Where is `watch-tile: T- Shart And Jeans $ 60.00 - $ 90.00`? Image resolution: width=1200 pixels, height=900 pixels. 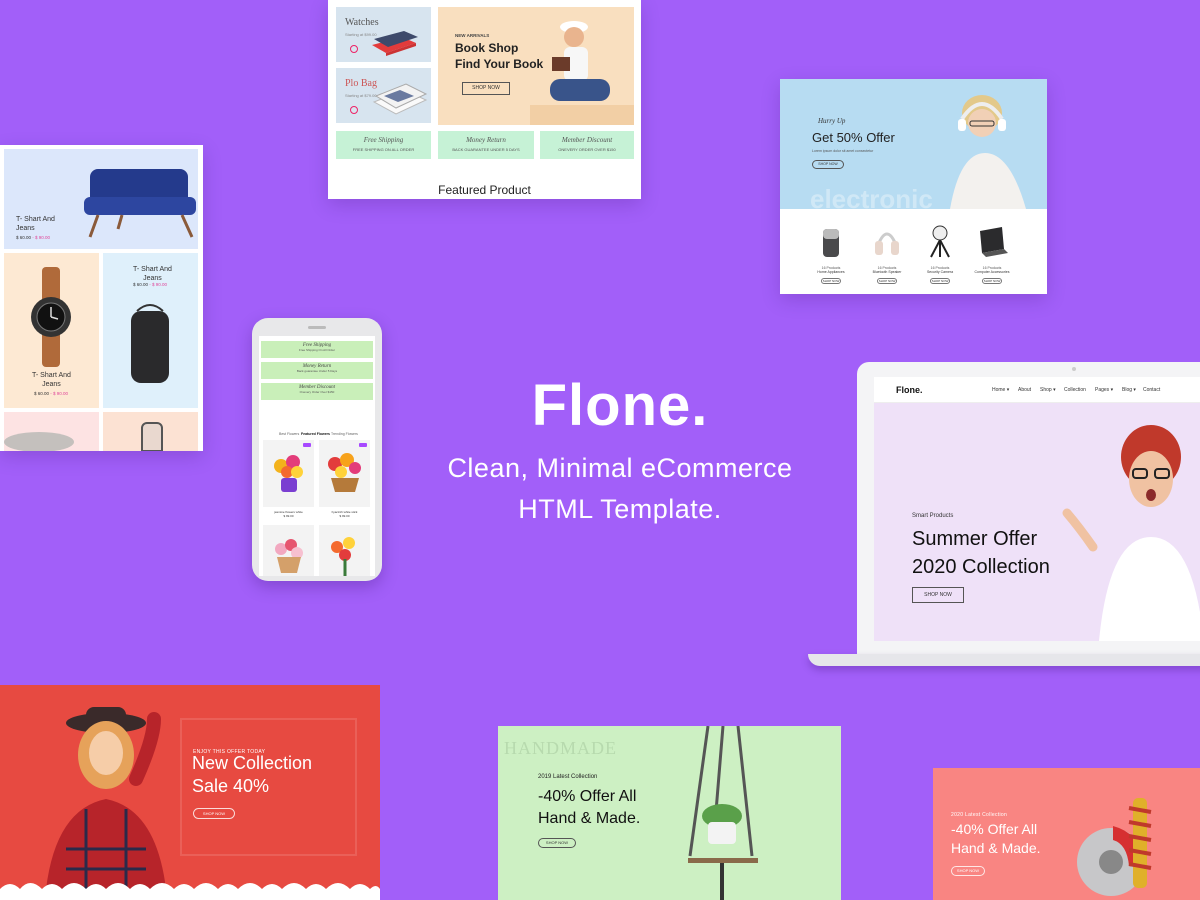 watch-tile: T- Shart And Jeans $ 60.00 - $ 90.00 is located at coordinates (51, 330).